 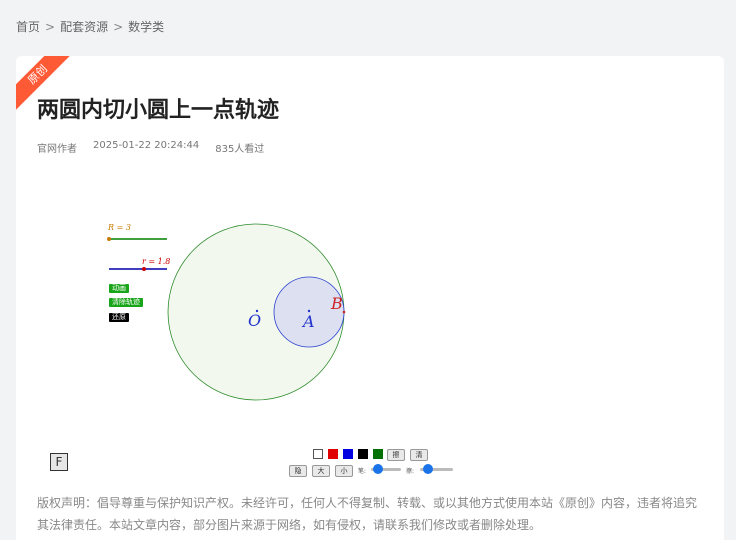 I want to click on bigger-button: 大, so click(x=321, y=471).